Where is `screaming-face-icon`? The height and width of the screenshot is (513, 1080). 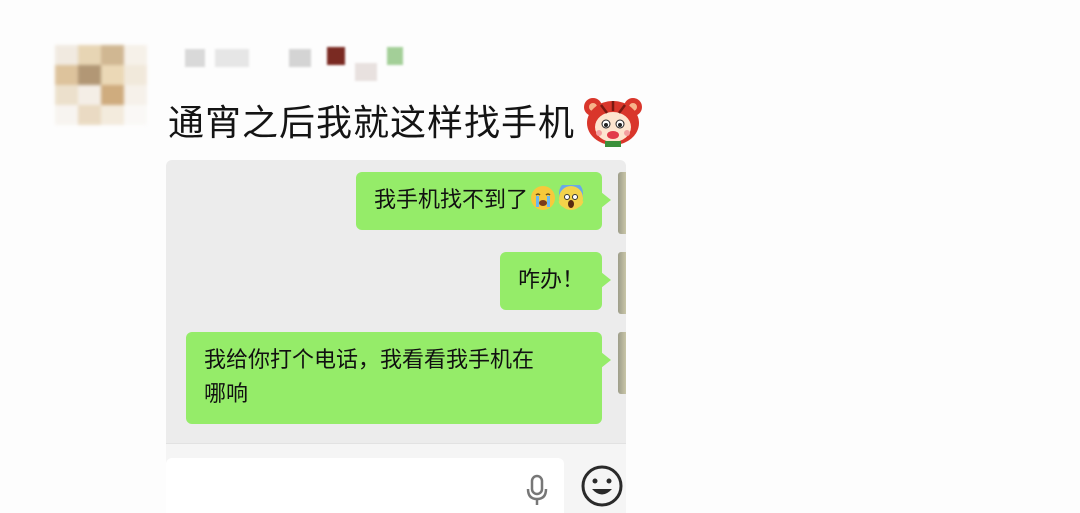 screaming-face-icon is located at coordinates (571, 196).